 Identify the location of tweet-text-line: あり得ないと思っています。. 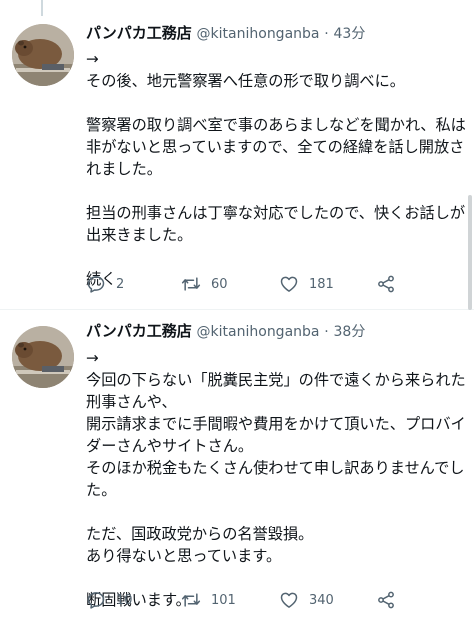
(184, 556).